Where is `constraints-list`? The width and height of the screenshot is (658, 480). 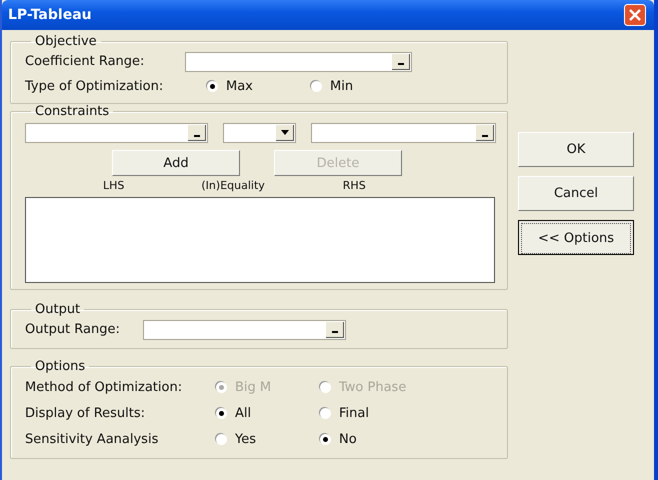
constraints-list is located at coordinates (260, 240).